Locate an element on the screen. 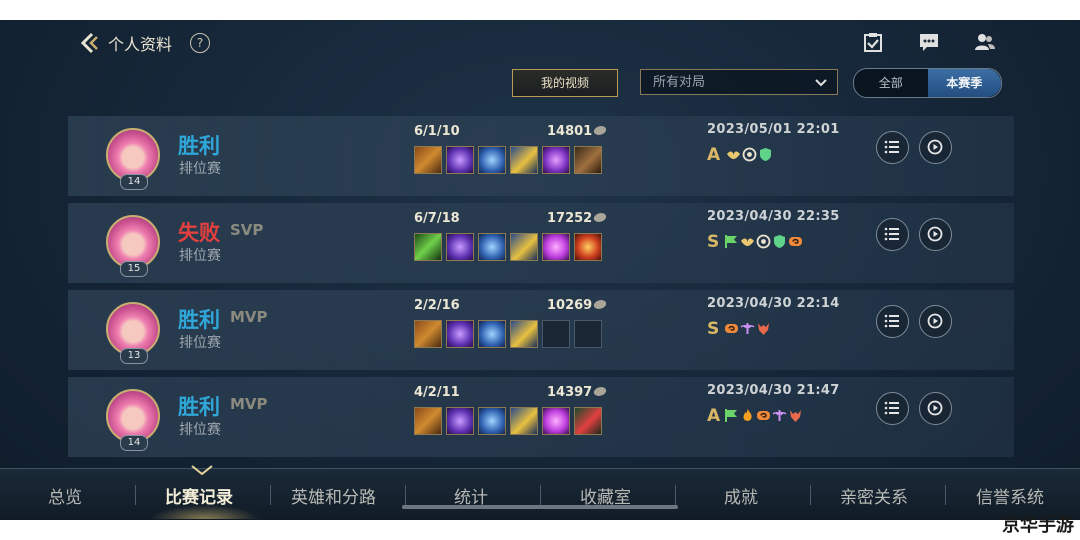  match-type-dropdown: 所有对局 is located at coordinates (739, 82).